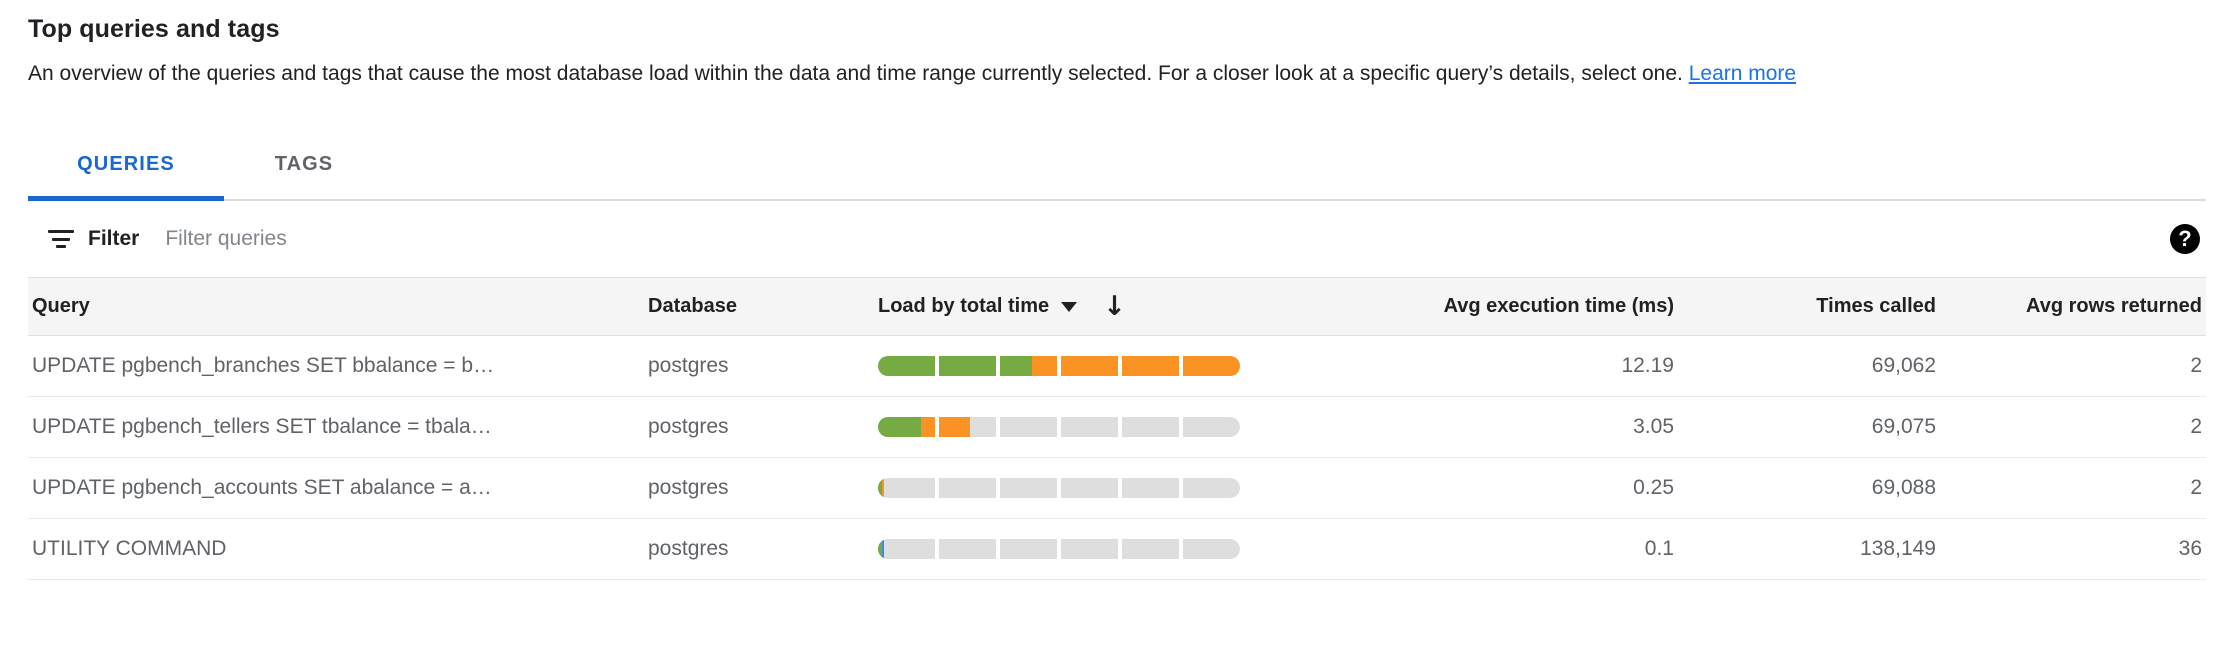  What do you see at coordinates (126, 164) in the screenshot?
I see `tab-queries-label: QUERIES` at bounding box center [126, 164].